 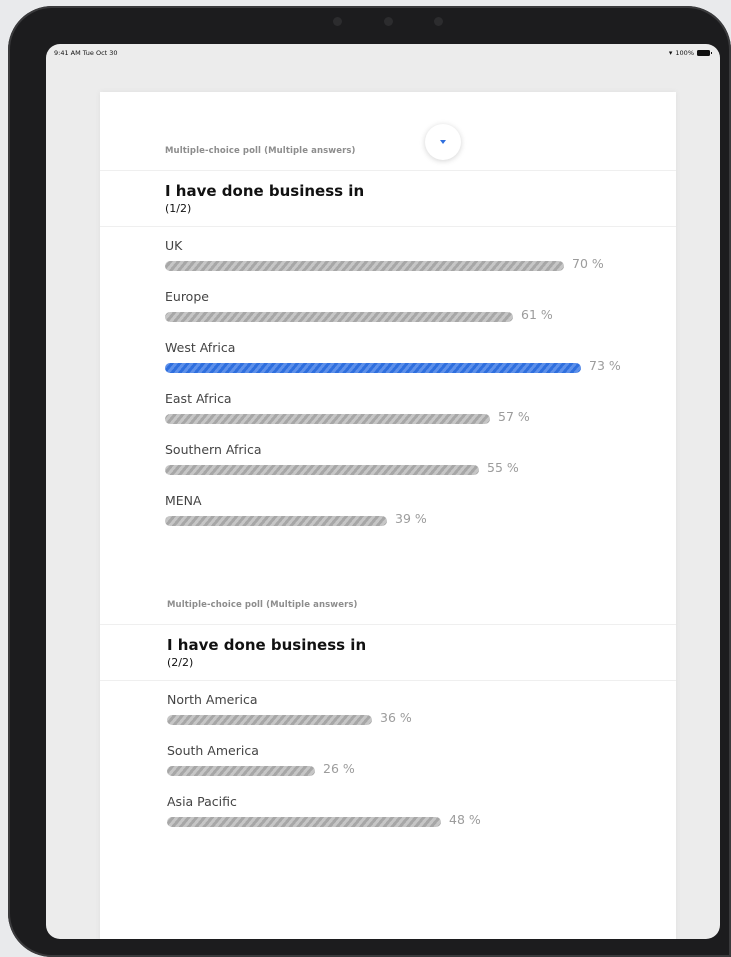 What do you see at coordinates (198, 398) in the screenshot?
I see `option-label: East Africa` at bounding box center [198, 398].